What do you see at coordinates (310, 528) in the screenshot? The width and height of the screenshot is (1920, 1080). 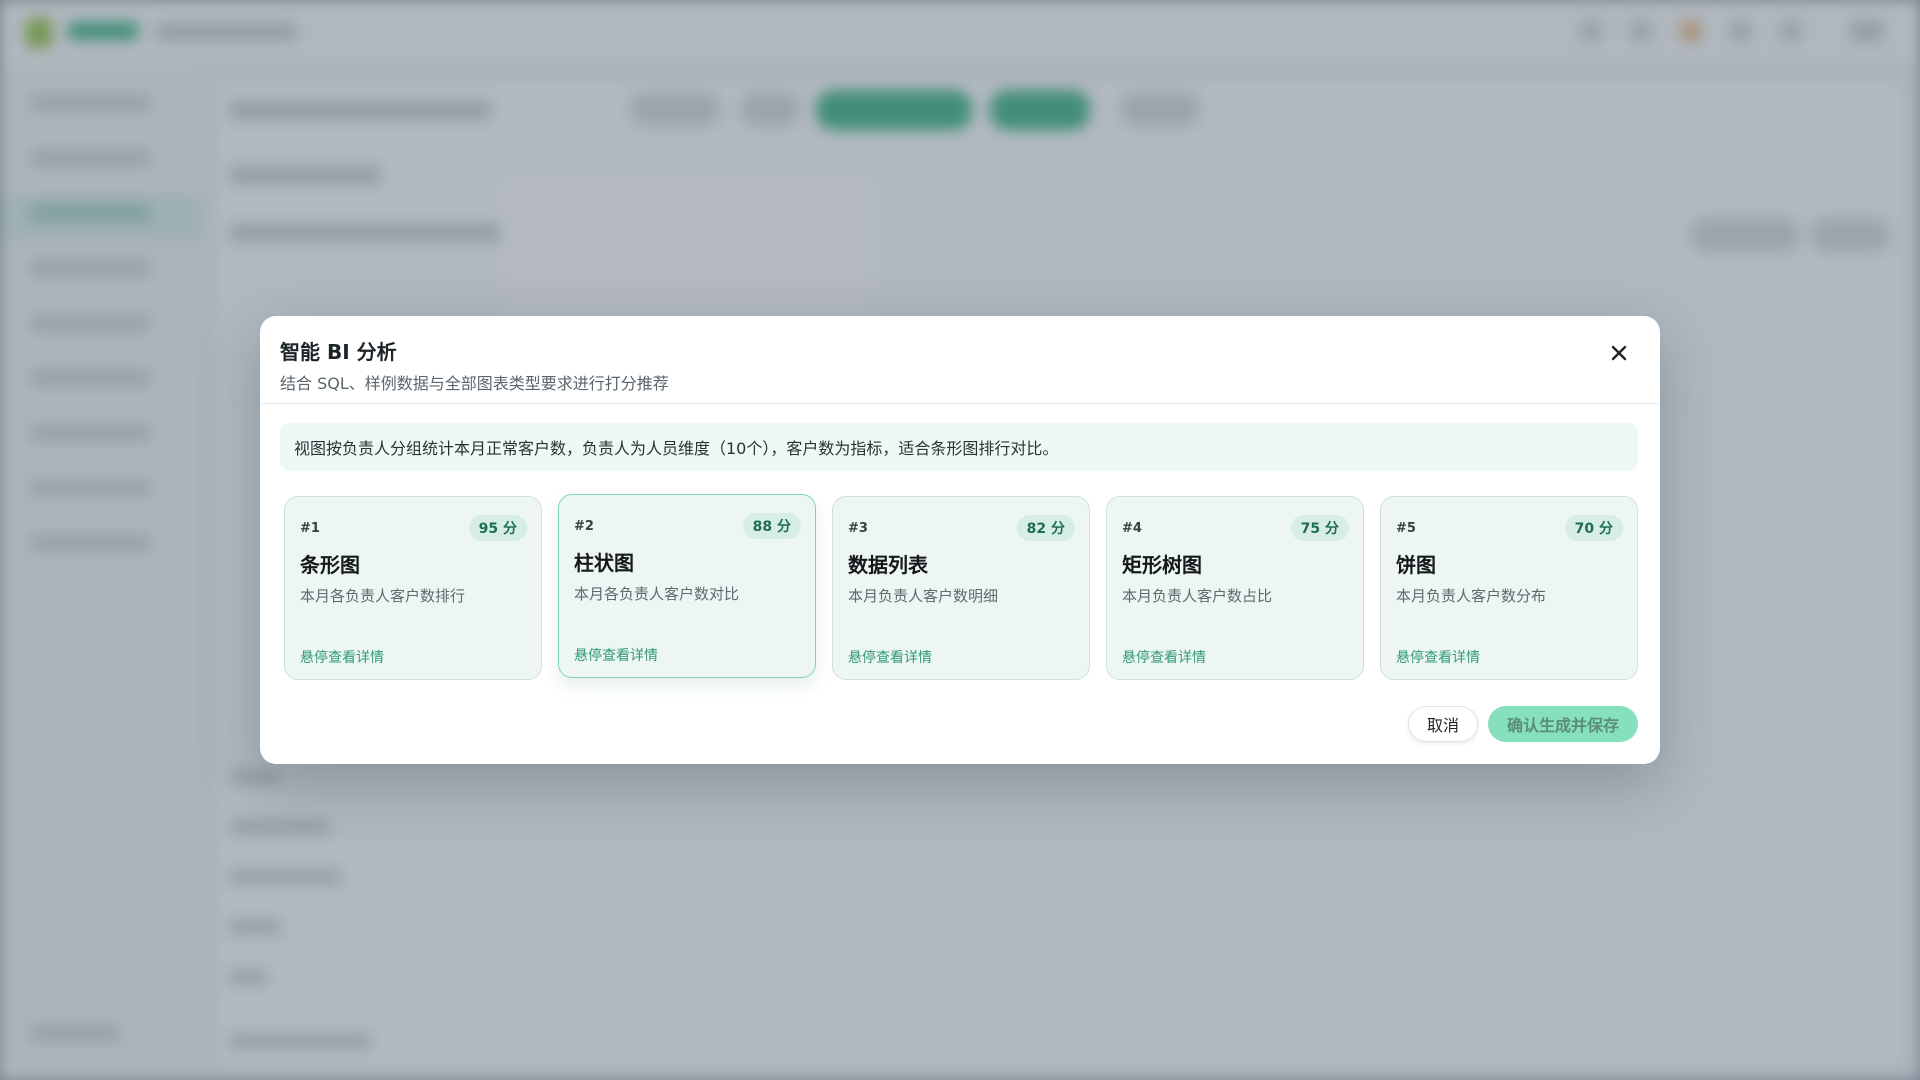 I see `card-rank: #1` at bounding box center [310, 528].